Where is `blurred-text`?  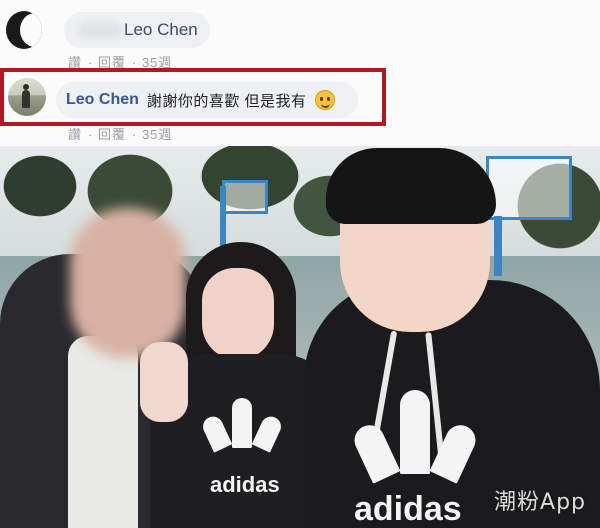
blurred-text is located at coordinates (100, 30).